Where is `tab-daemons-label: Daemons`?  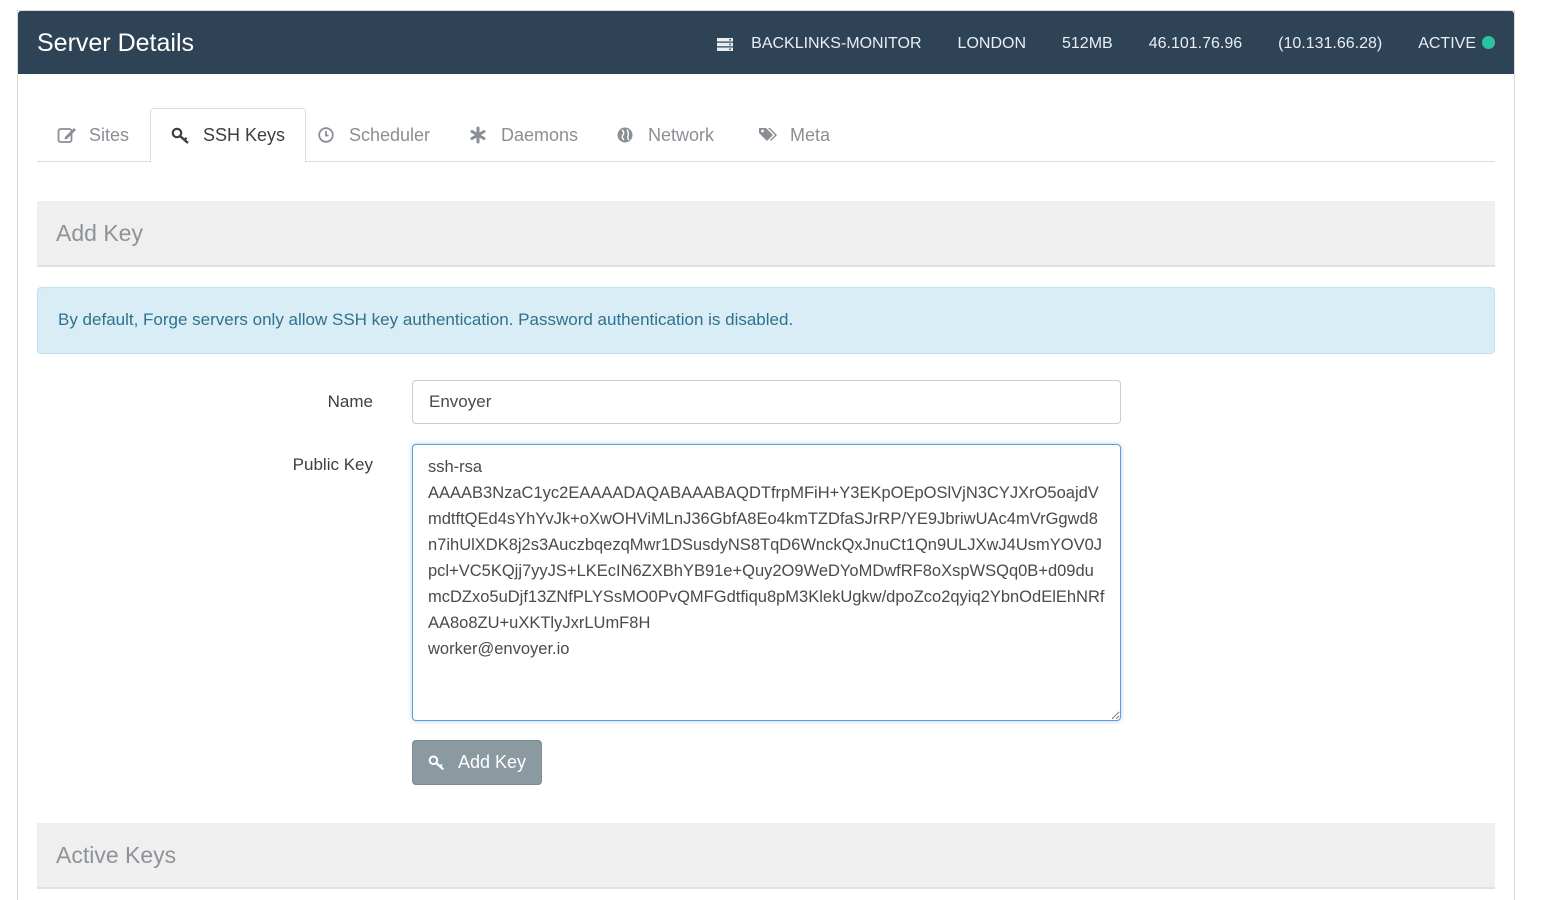
tab-daemons-label: Daemons is located at coordinates (540, 134).